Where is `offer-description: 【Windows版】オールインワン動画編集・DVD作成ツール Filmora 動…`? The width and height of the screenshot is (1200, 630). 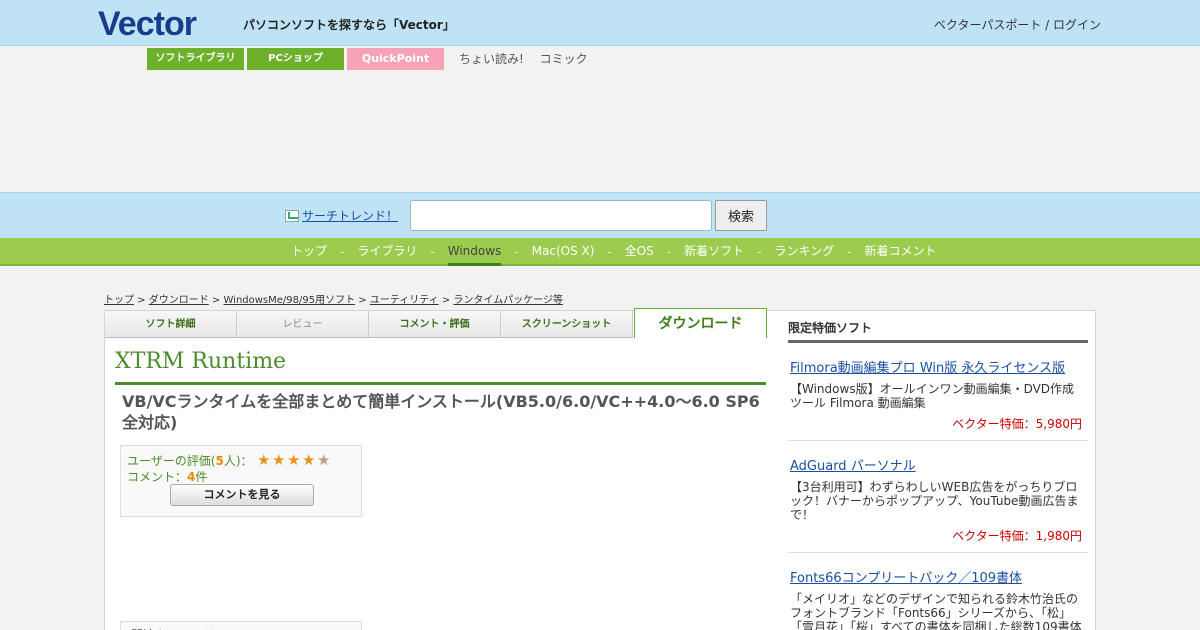 offer-description: 【Windows版】オールインワン動画編集・DVD作成ツール Filmora 動… is located at coordinates (932, 396).